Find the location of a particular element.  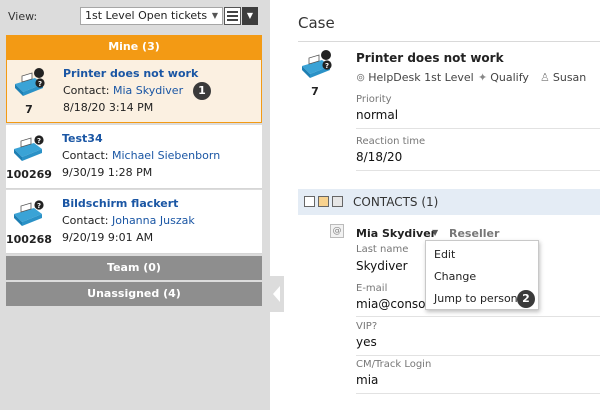

contact-link: Mia Skydiver is located at coordinates (148, 90).